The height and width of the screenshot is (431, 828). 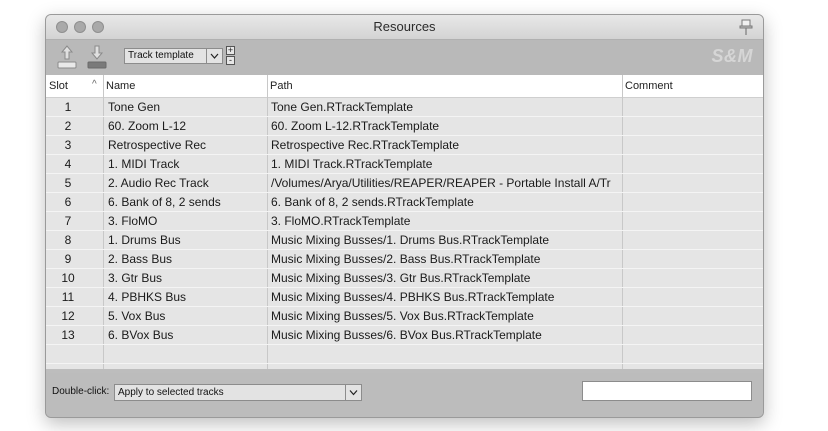 What do you see at coordinates (81, 391) in the screenshot?
I see `double-click-label: Double-click:` at bounding box center [81, 391].